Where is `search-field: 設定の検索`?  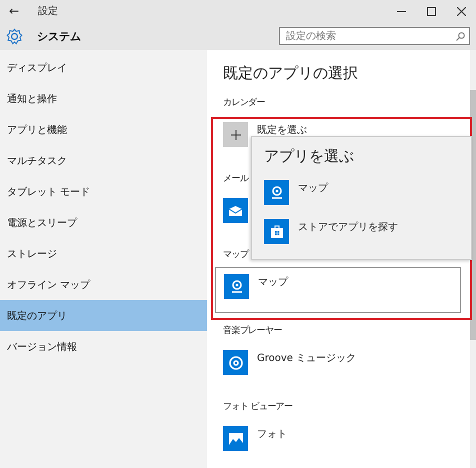 search-field: 設定の検索 is located at coordinates (374, 36).